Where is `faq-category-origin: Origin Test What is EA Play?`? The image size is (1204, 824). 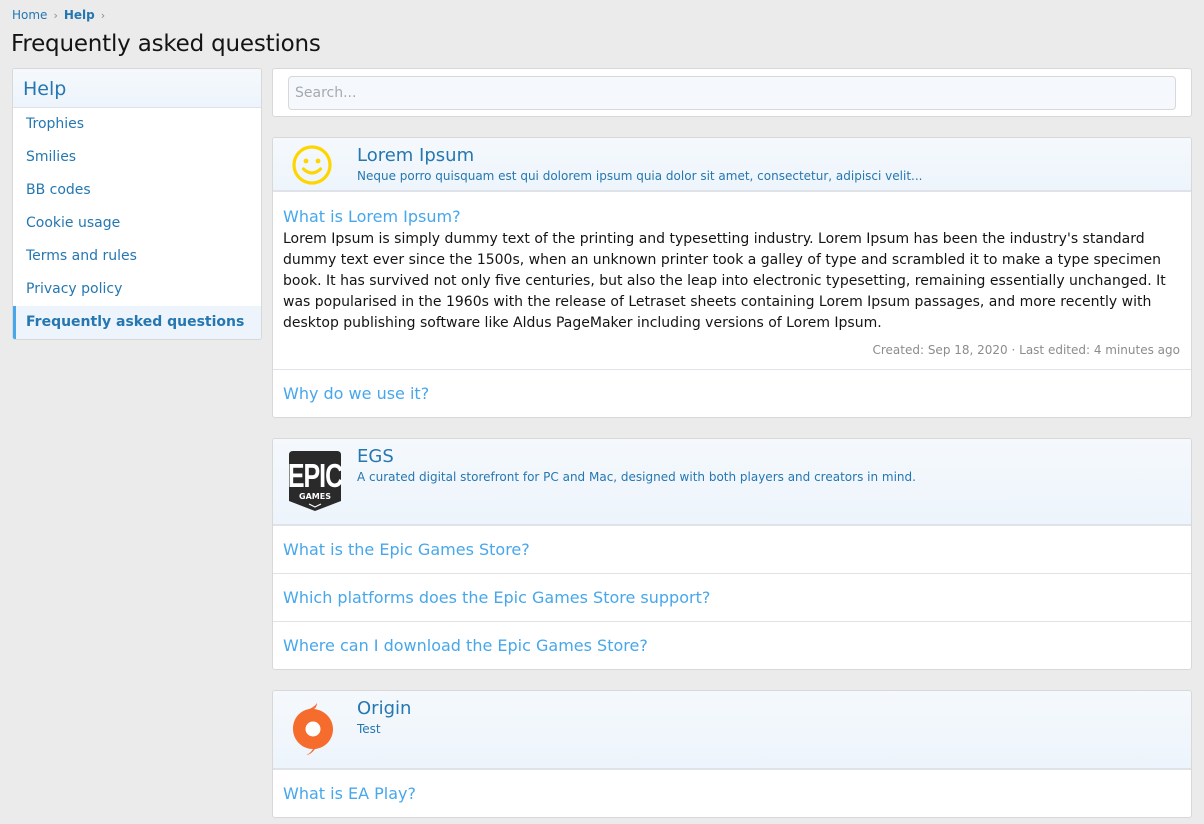 faq-category-origin: Origin Test What is EA Play? is located at coordinates (732, 754).